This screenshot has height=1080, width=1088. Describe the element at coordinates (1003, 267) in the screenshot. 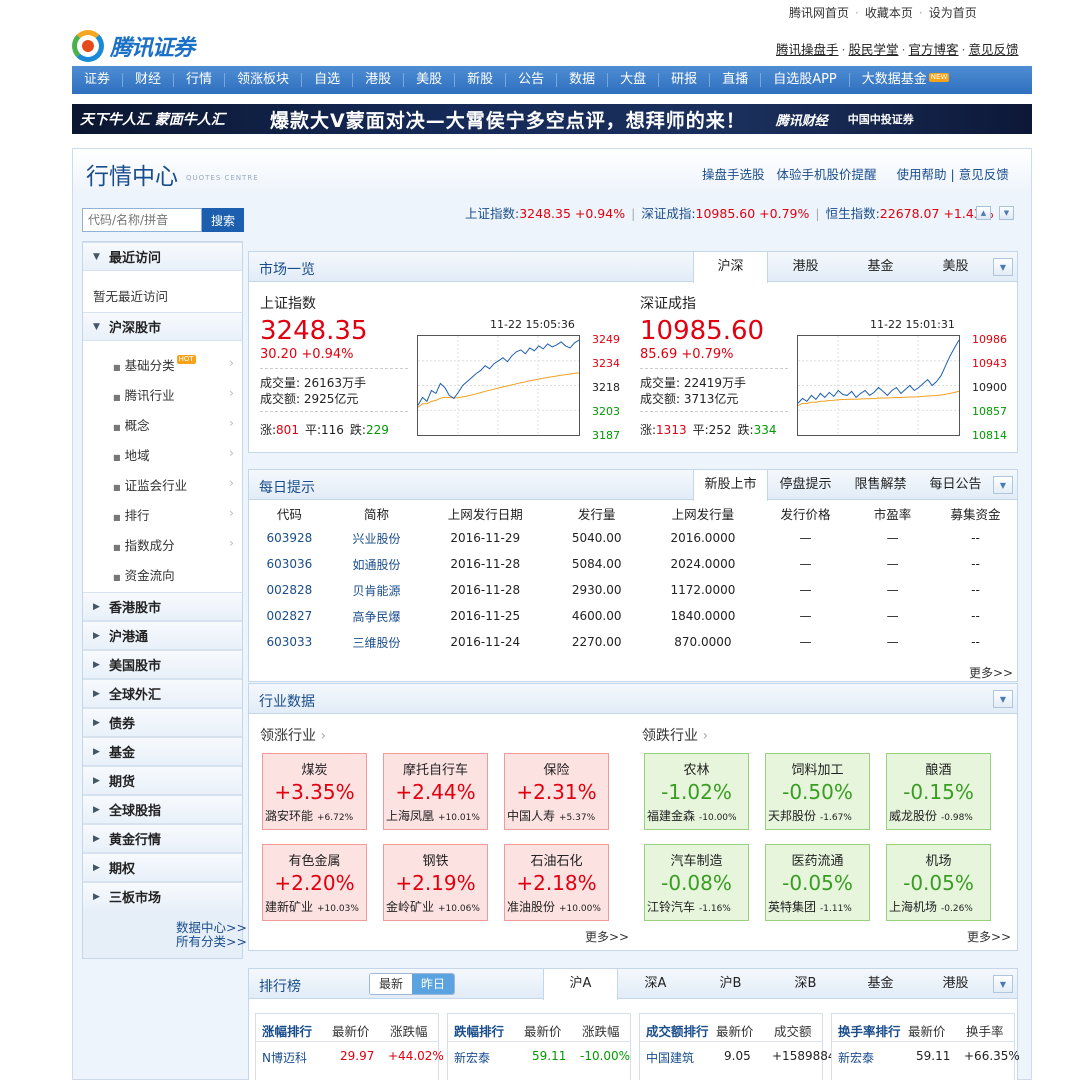

I see `market-dropdown-button: ▼` at that location.